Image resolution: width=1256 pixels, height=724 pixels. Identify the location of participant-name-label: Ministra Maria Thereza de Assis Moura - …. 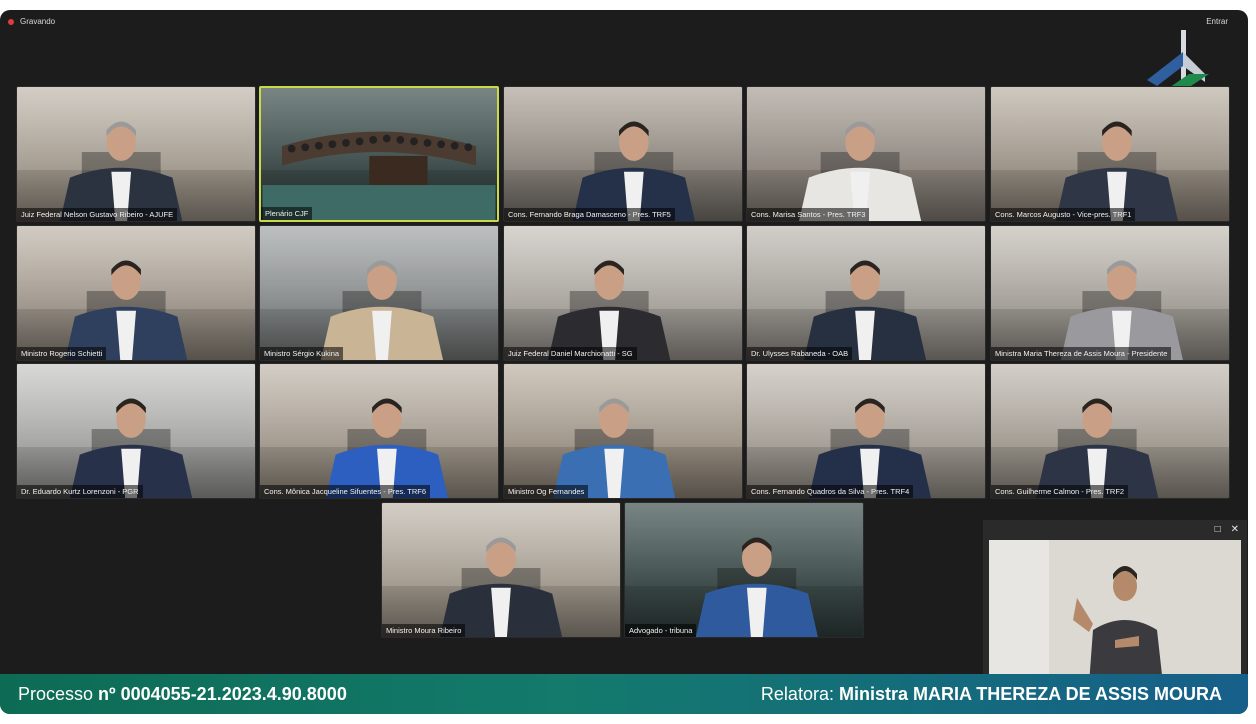
(1081, 353).